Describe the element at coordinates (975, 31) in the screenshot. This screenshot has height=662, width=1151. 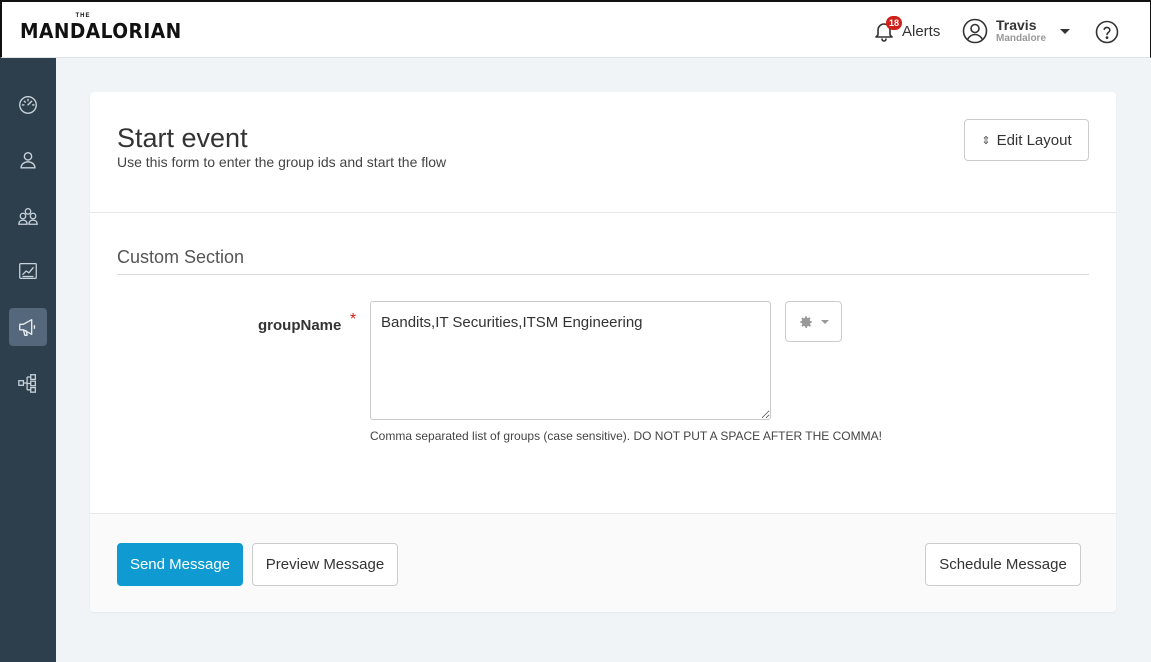
I see `user-avatar-icon` at that location.